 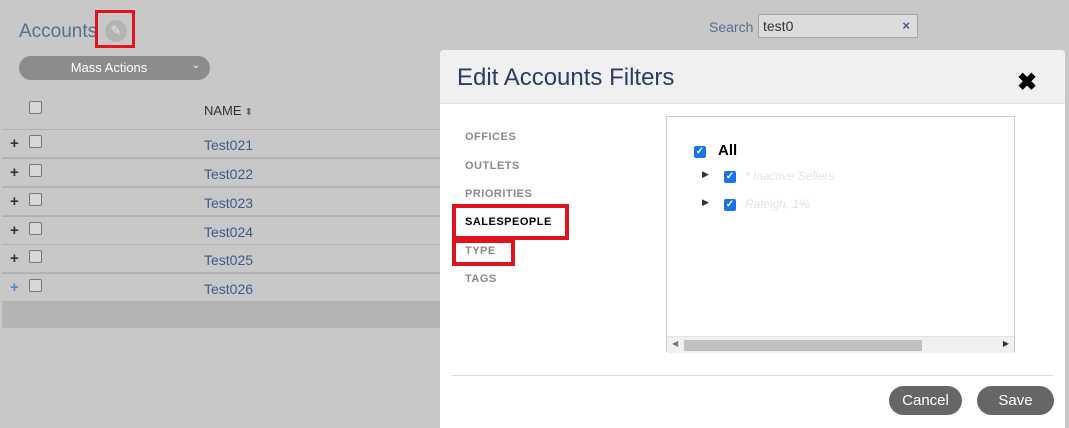 What do you see at coordinates (195, 65) in the screenshot?
I see `chevron-down-icon: ⌄` at bounding box center [195, 65].